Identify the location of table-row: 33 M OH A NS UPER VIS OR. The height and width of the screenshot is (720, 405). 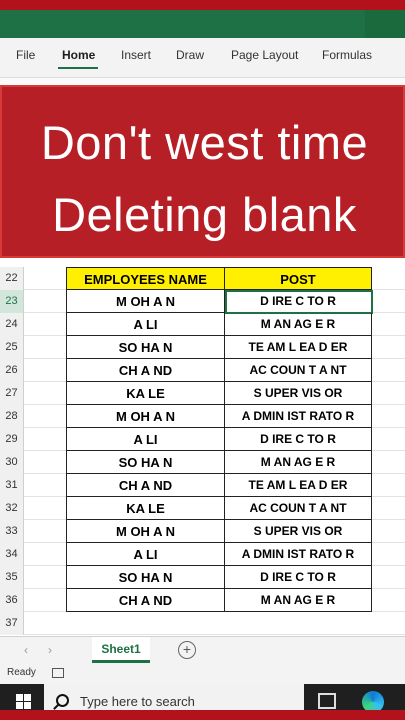
(202, 531).